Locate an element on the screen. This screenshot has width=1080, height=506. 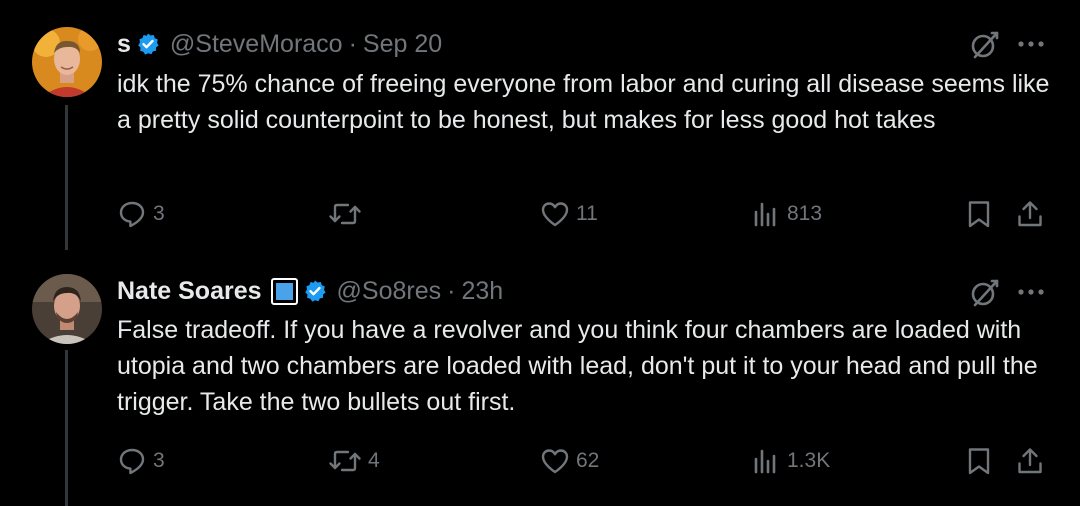
tweet-header: Nate Soares @So8res · 23h is located at coordinates (310, 291).